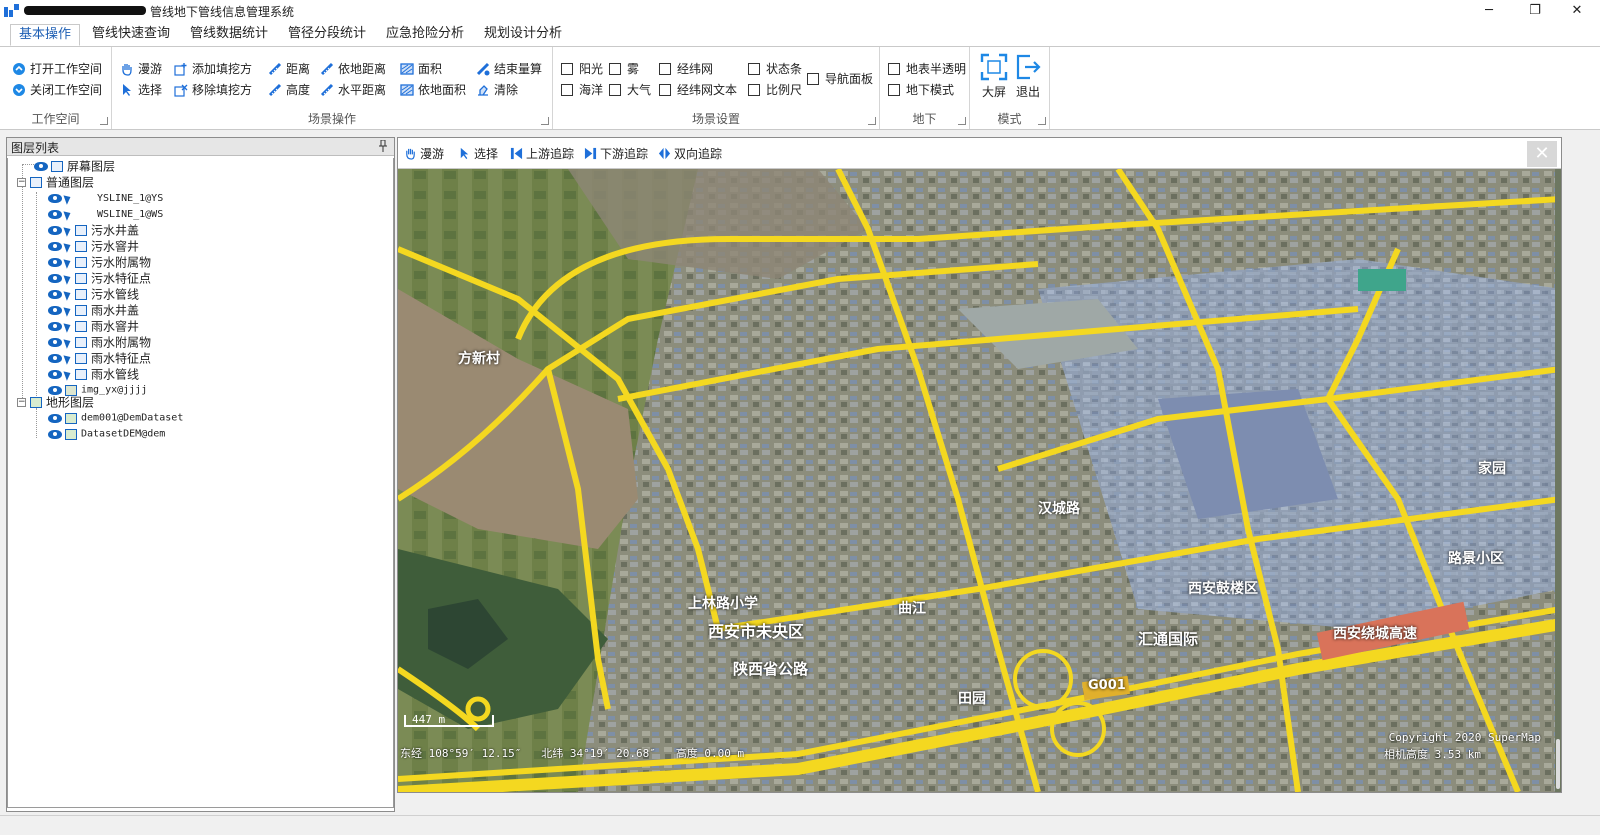 Image resolution: width=1600 pixels, height=835 pixels. What do you see at coordinates (872, 121) in the screenshot?
I see `scene-settings-launcher` at bounding box center [872, 121].